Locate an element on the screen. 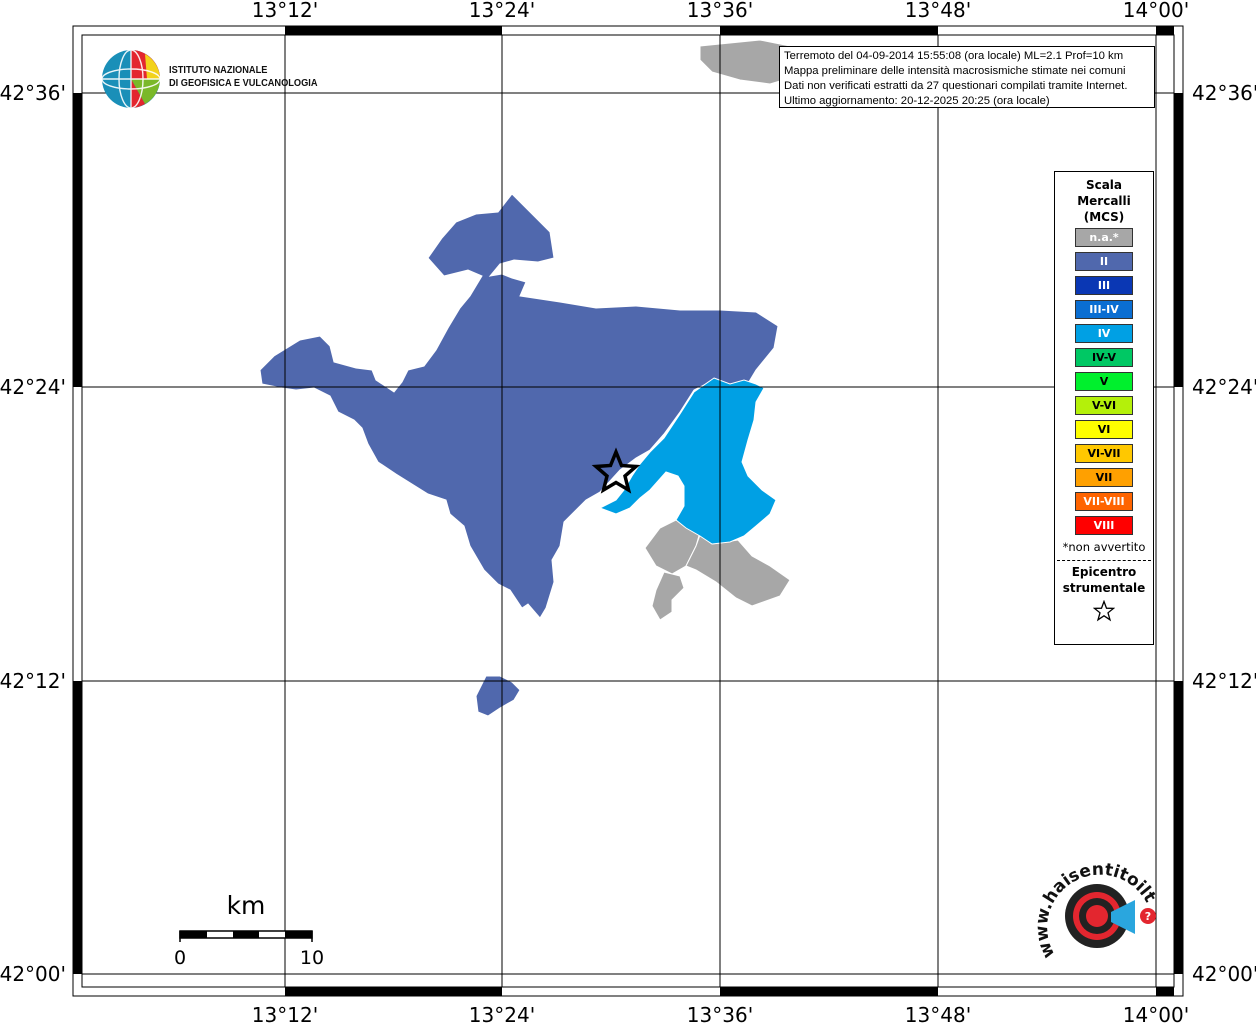 The image size is (1256, 1024). legend-item: II is located at coordinates (1104, 261).